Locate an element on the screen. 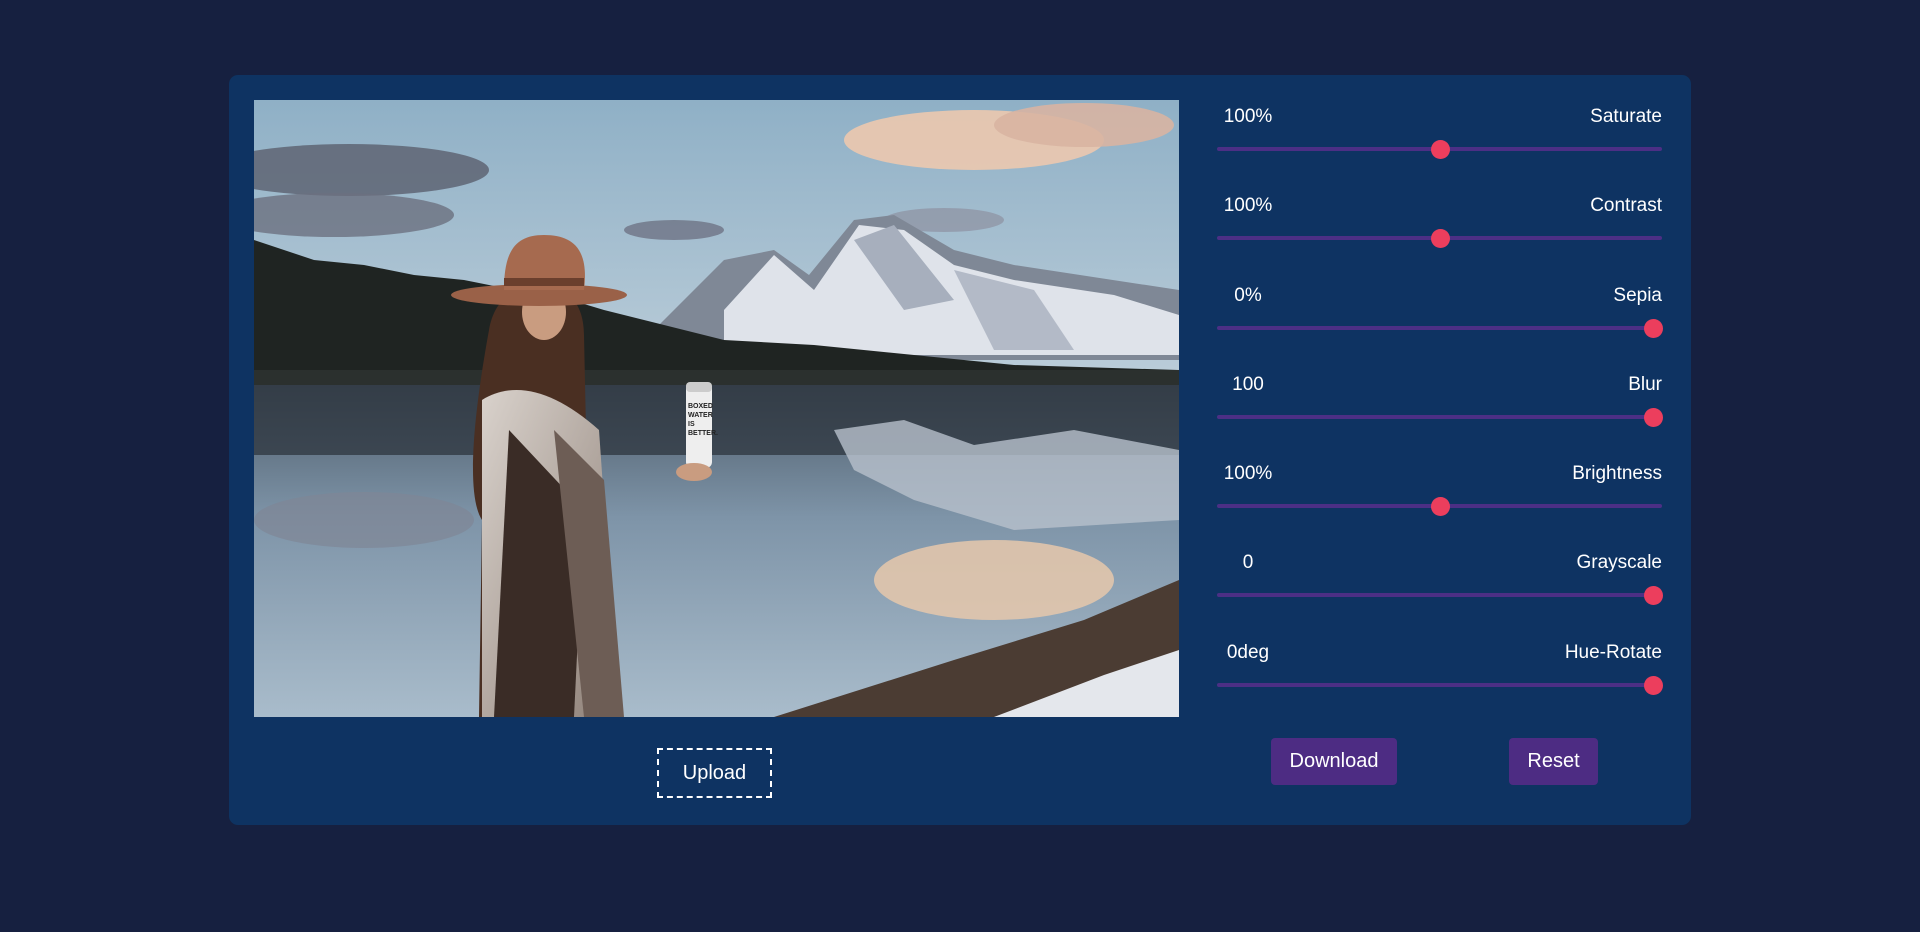  filter-blur: 100 Blur is located at coordinates (1440, 412).